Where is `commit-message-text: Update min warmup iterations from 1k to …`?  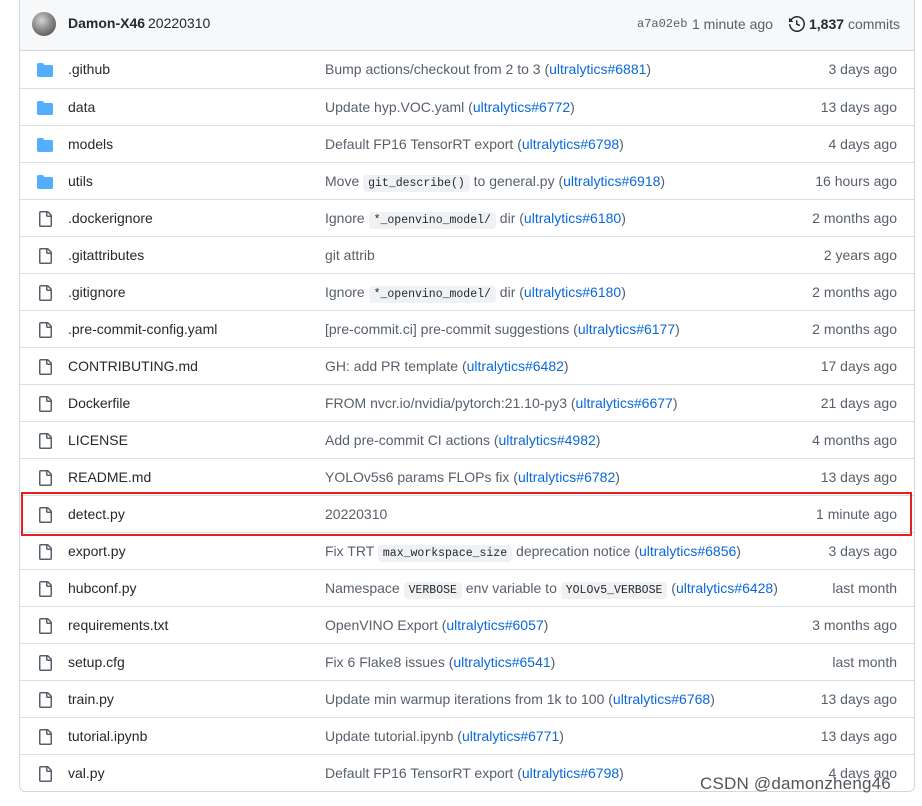 commit-message-text: Update min warmup iterations from 1k to … is located at coordinates (469, 699).